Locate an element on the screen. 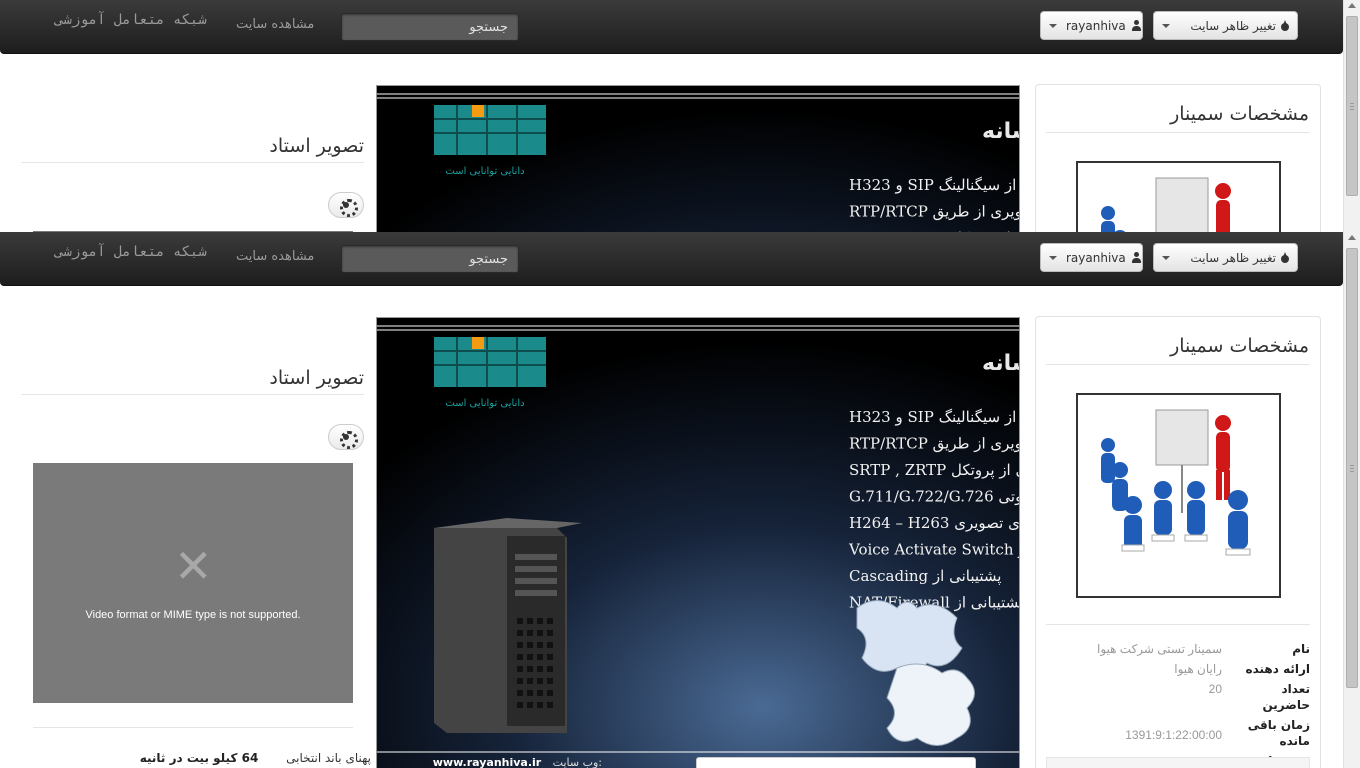 The image size is (1360, 768). info-value: رایان هیوا is located at coordinates (1198, 669).